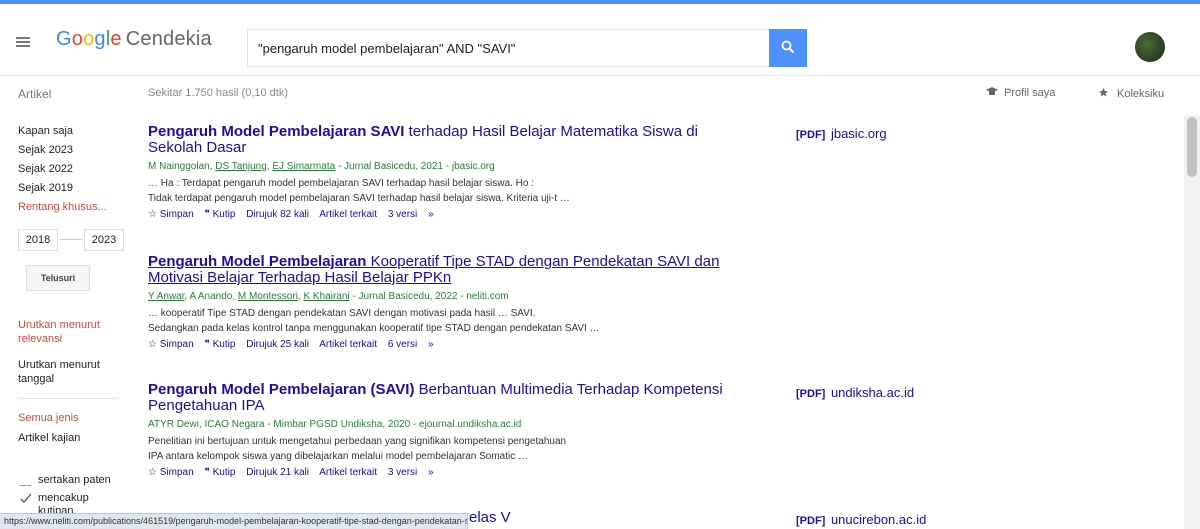 The image size is (1200, 529). I want to click on search-button, so click(788, 48).